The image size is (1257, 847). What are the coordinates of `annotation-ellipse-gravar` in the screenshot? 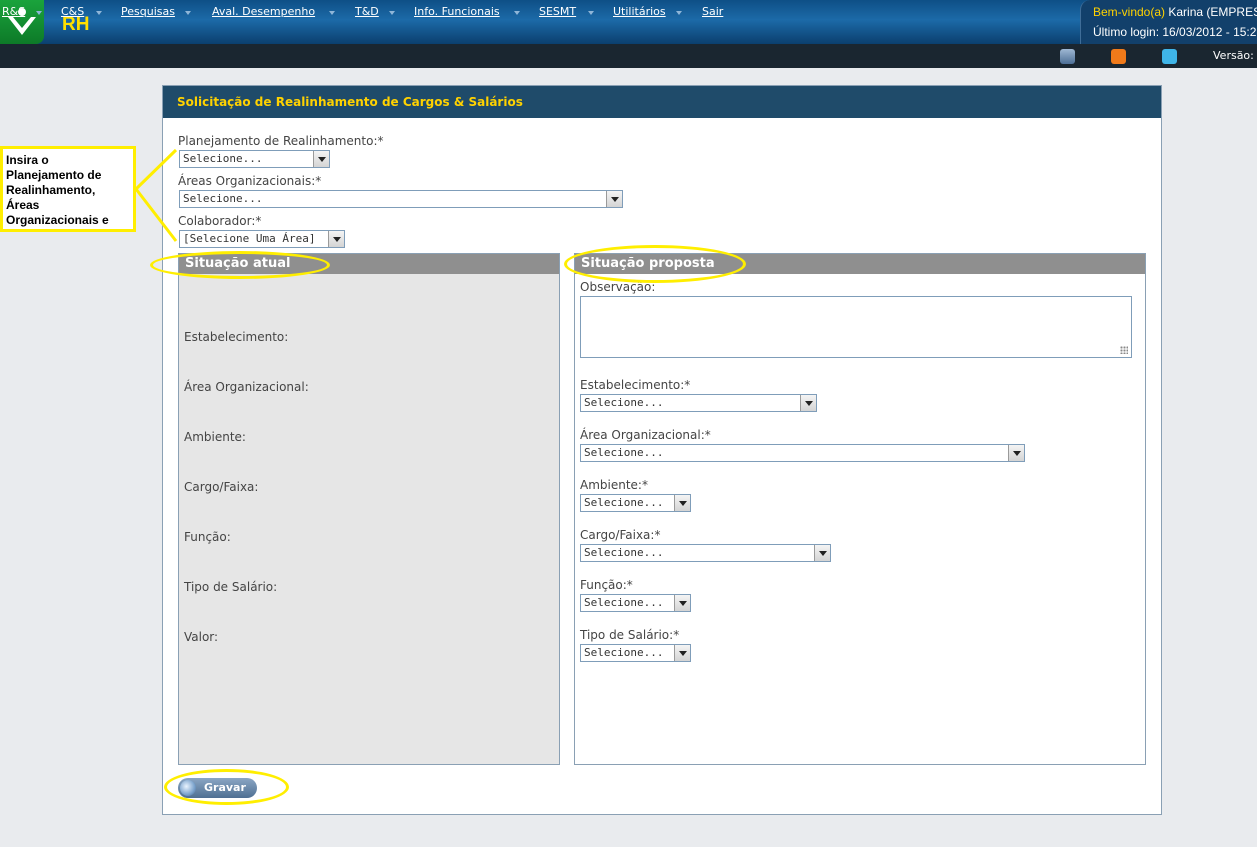 It's located at (226, 787).